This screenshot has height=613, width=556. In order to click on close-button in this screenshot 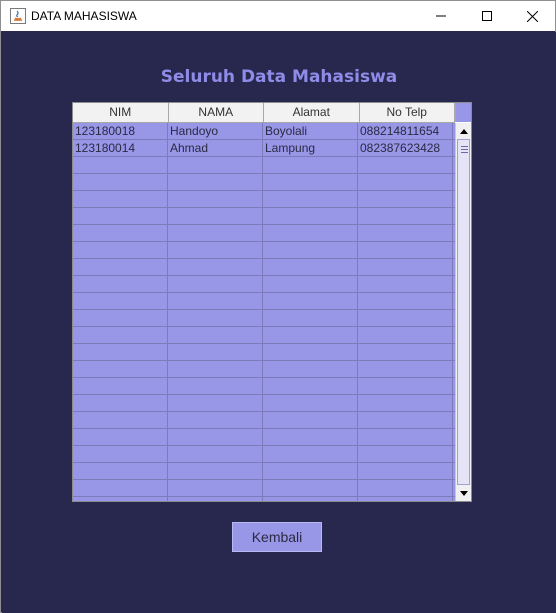, I will do `click(532, 16)`.